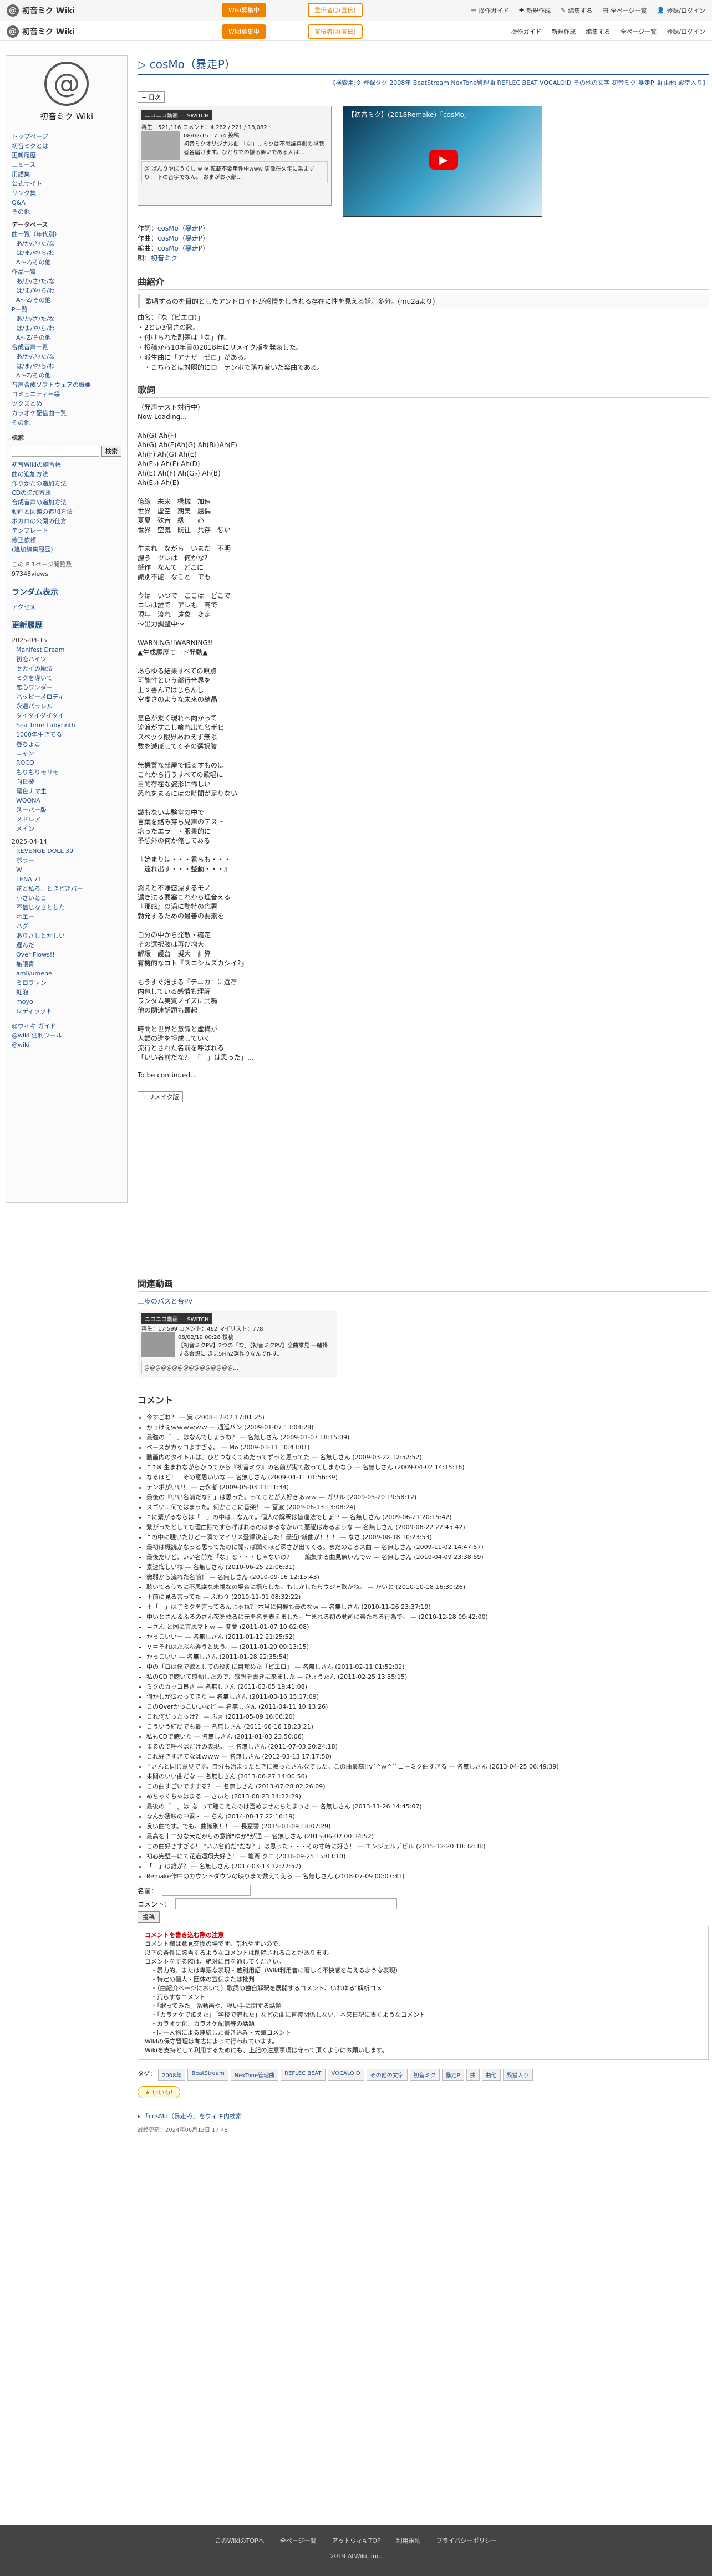  I want to click on update-item: ミクを導いて, so click(66, 678).